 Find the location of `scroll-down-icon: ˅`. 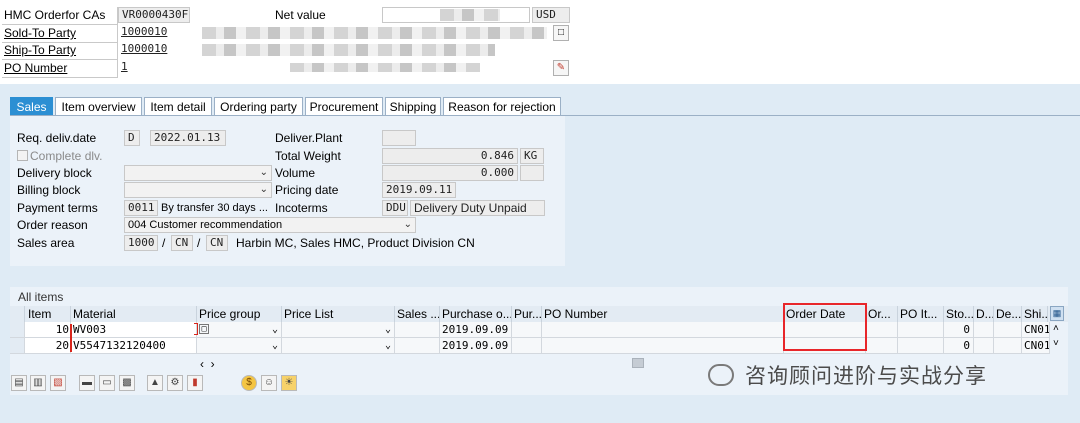

scroll-down-icon: ˅ is located at coordinates (1056, 344).